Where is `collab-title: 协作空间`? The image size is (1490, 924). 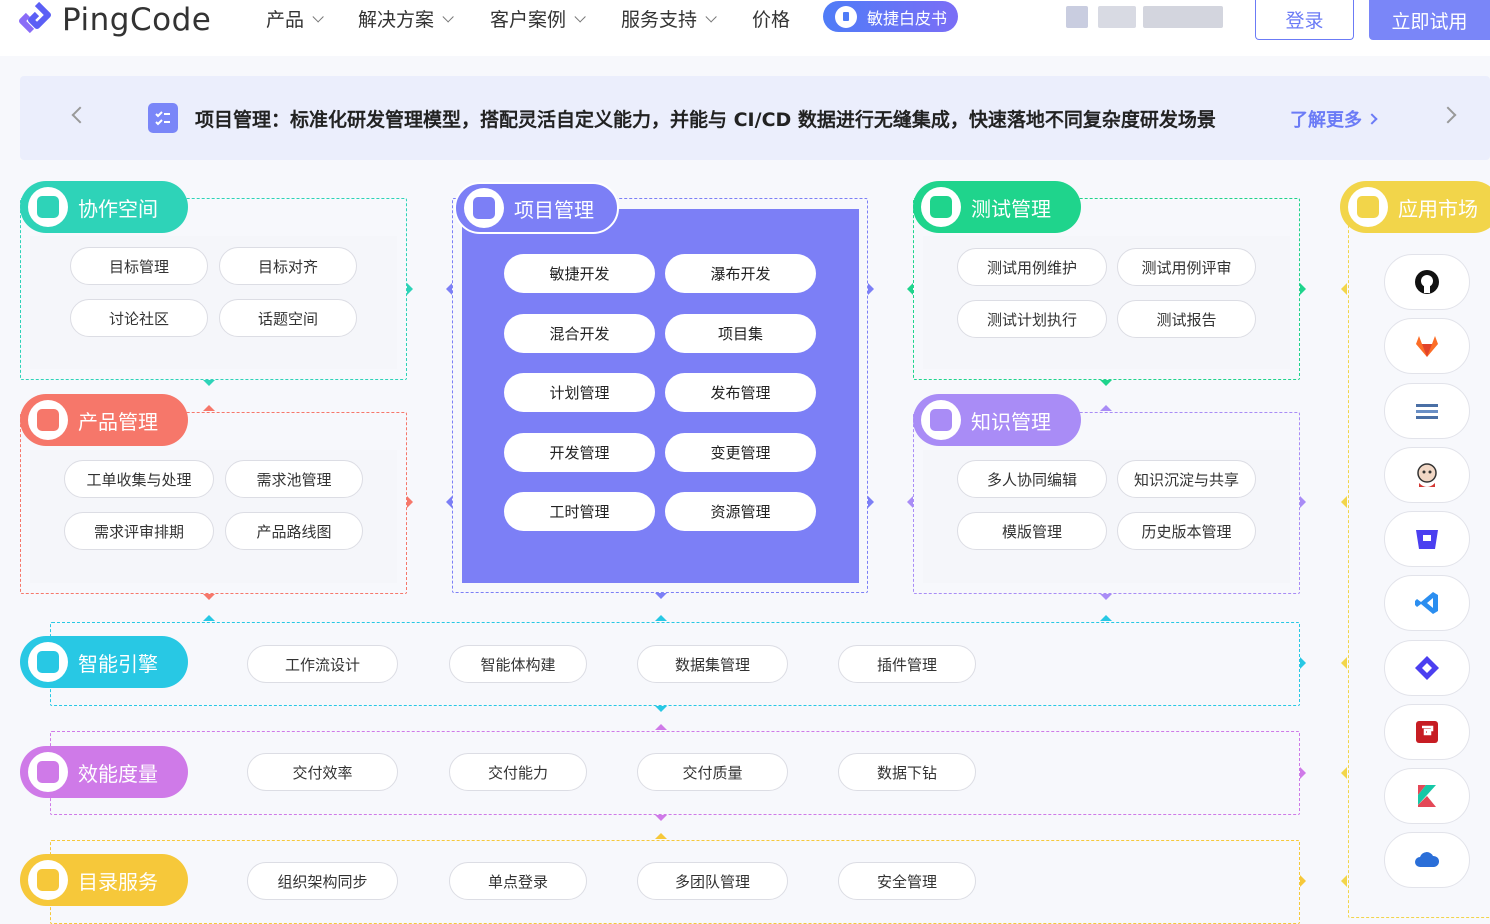 collab-title: 协作空间 is located at coordinates (118, 208).